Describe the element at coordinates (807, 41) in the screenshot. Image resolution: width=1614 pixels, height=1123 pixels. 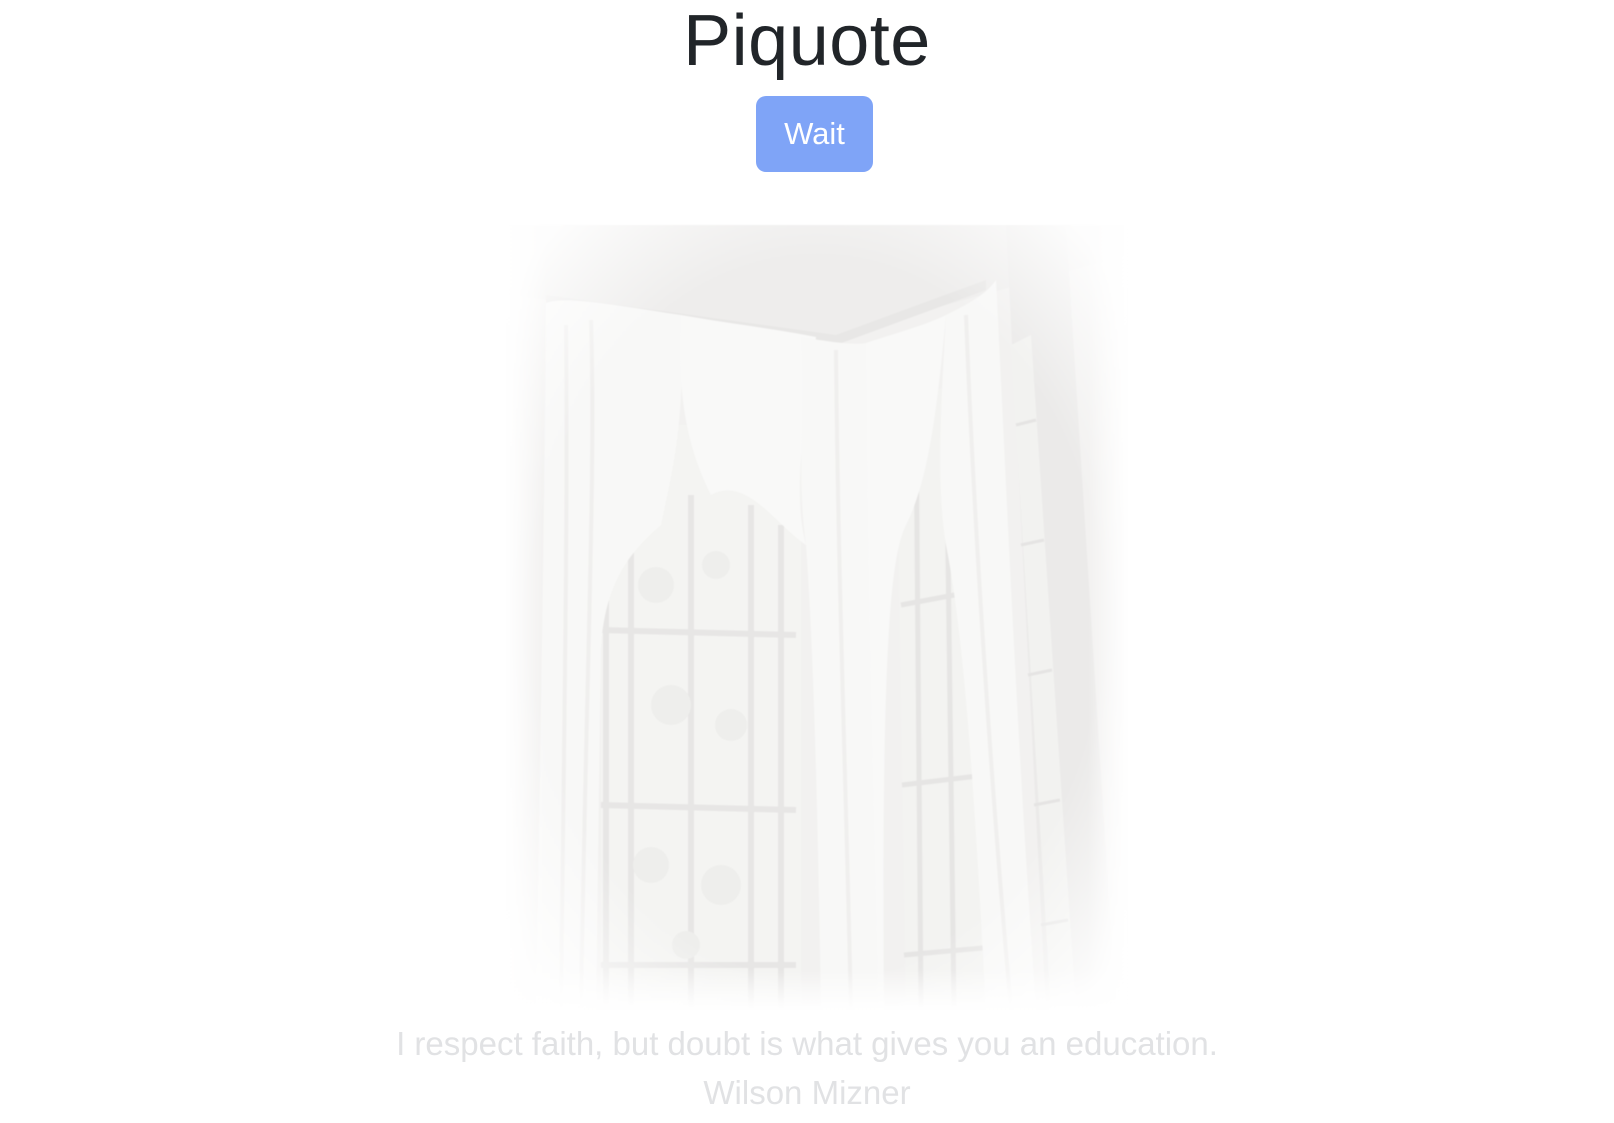
I see `app-title: Piquote` at that location.